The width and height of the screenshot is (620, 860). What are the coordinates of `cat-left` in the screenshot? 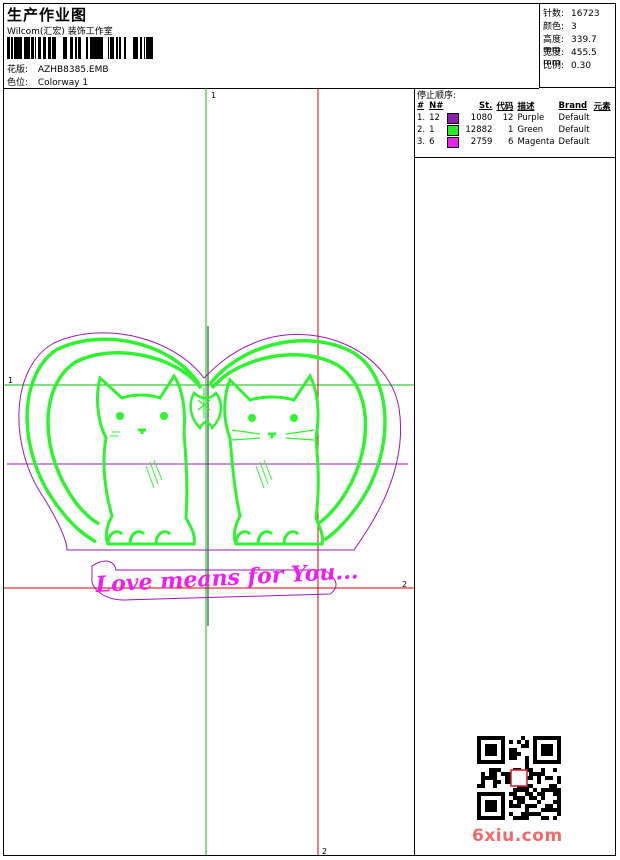 It's located at (146, 459).